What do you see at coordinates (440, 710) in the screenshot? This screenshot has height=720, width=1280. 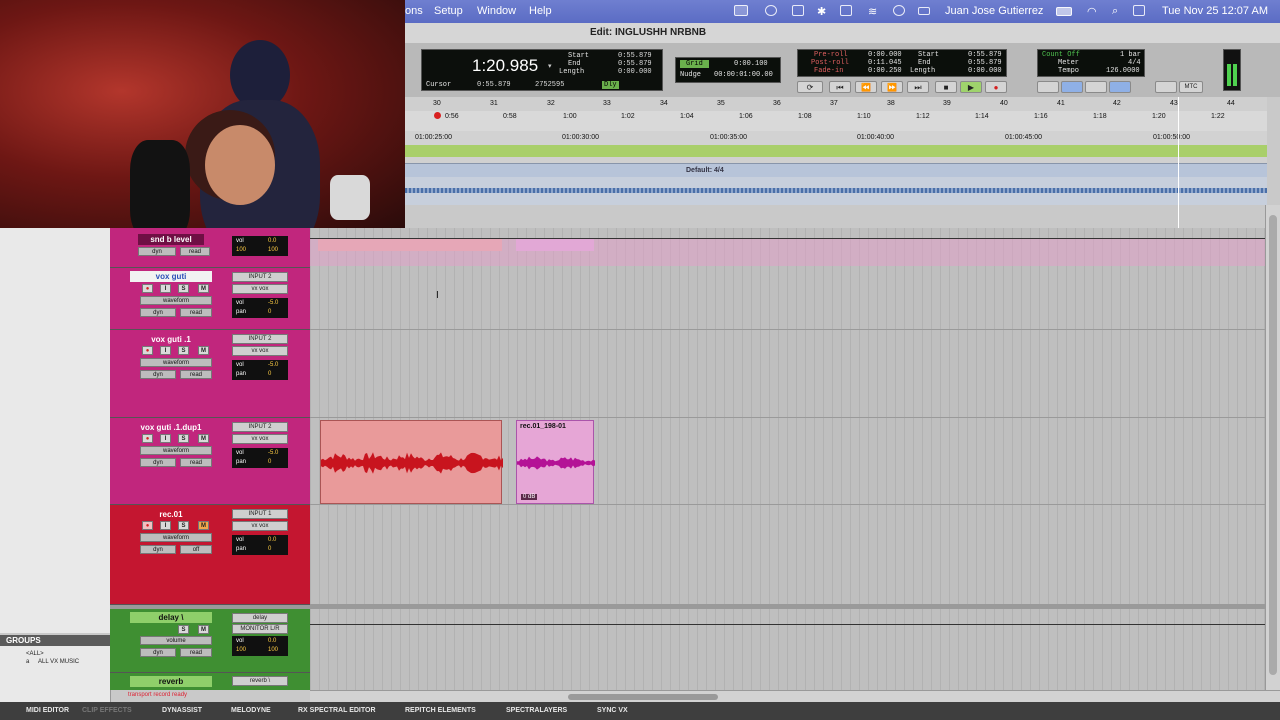 I see `taskbar-repitch-elements: REPITCH ELEMENTS` at bounding box center [440, 710].